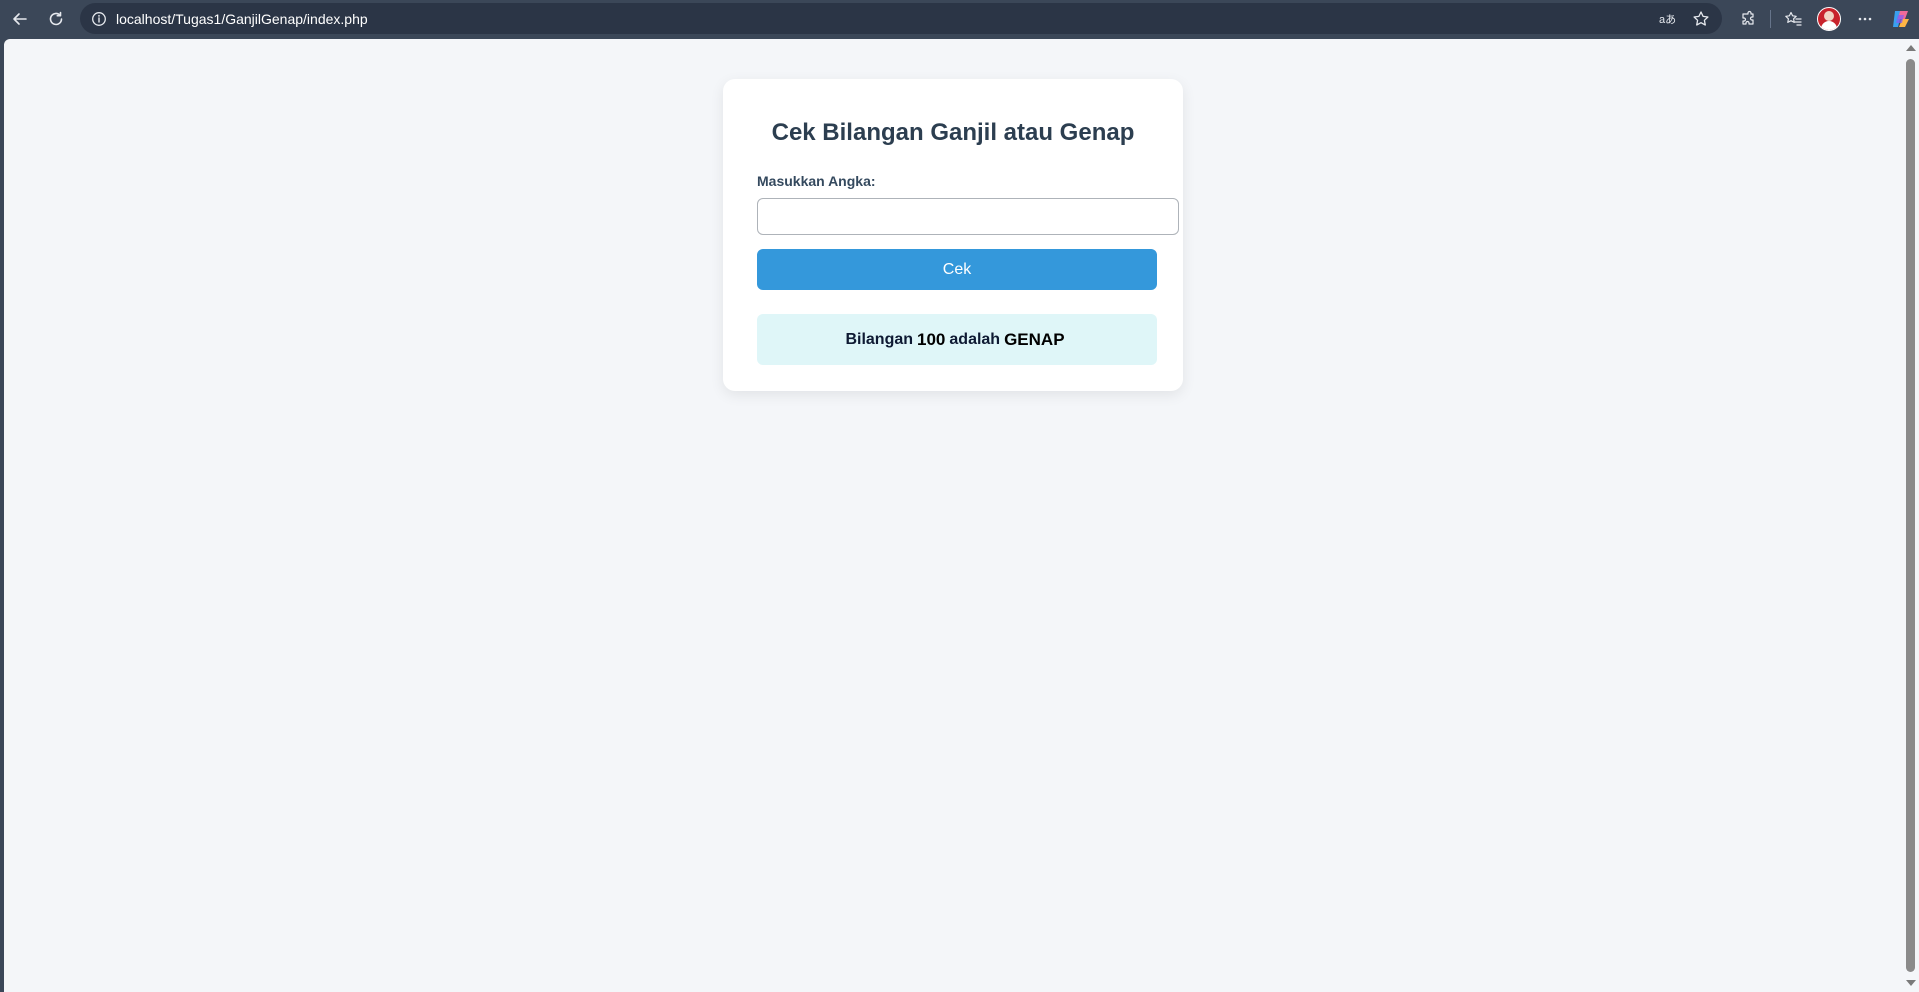  Describe the element at coordinates (1701, 19) in the screenshot. I see `favorite-star-icon` at that location.